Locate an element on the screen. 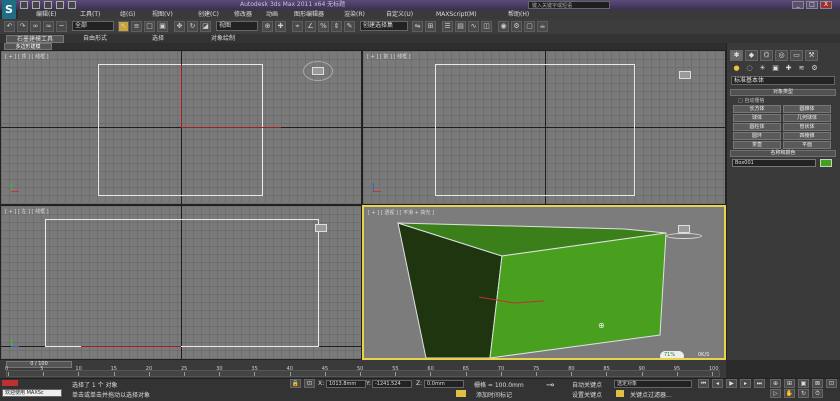 This screenshot has height=401, width=840. menu-views: 视图(V) is located at coordinates (162, 14).